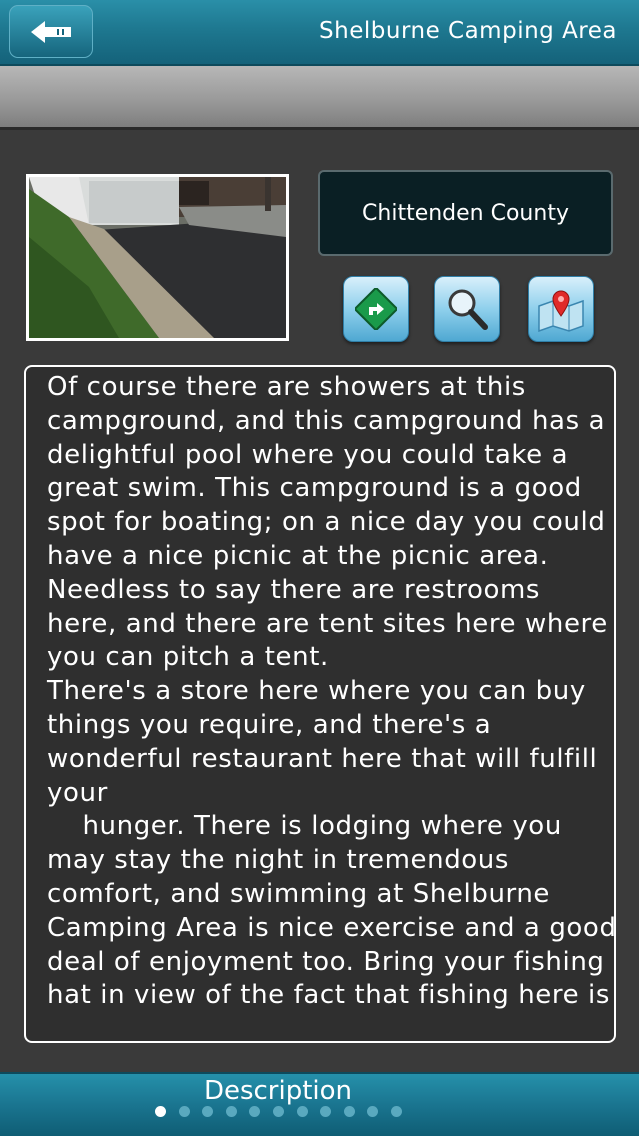 The image size is (639, 1136). Describe the element at coordinates (465, 213) in the screenshot. I see `county-label: Chittenden County` at that location.